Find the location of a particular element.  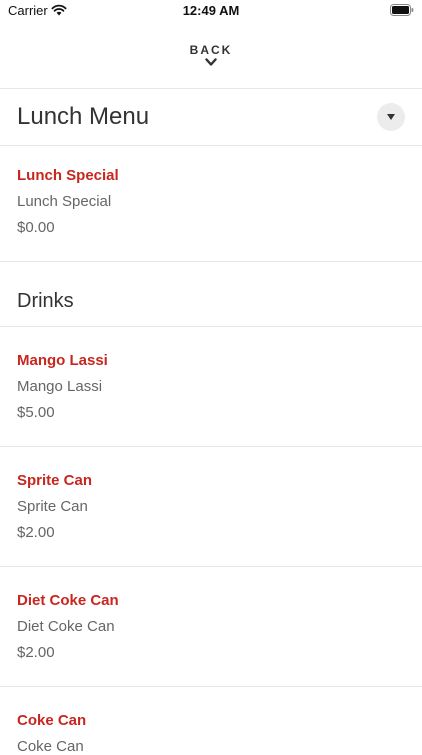

status-bar: Carrier 12:49 AM is located at coordinates (211, 11).